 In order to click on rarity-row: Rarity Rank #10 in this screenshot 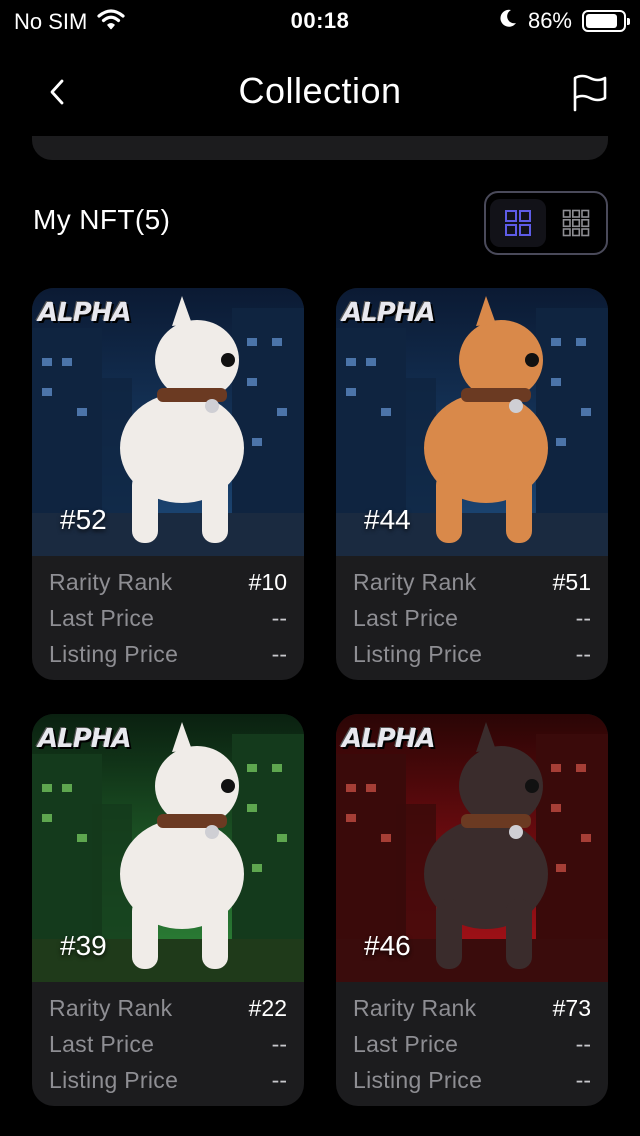, I will do `click(168, 582)`.